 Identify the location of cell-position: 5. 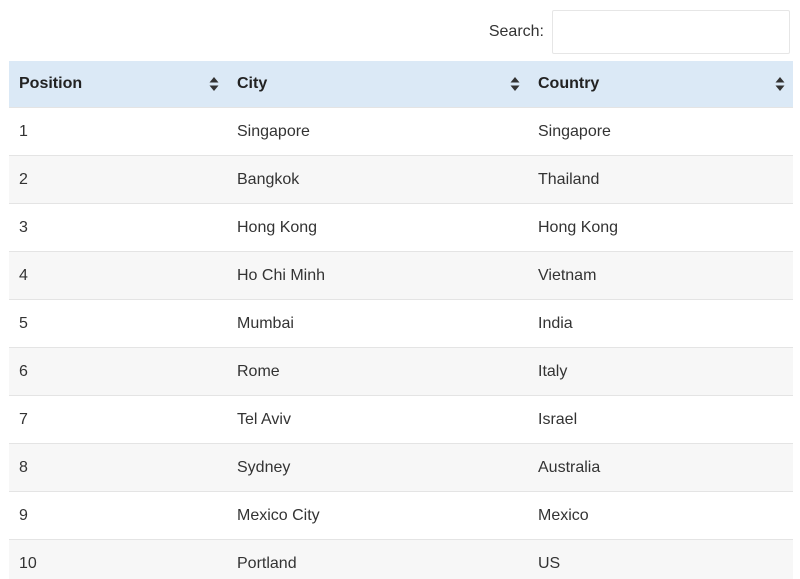
(118, 323).